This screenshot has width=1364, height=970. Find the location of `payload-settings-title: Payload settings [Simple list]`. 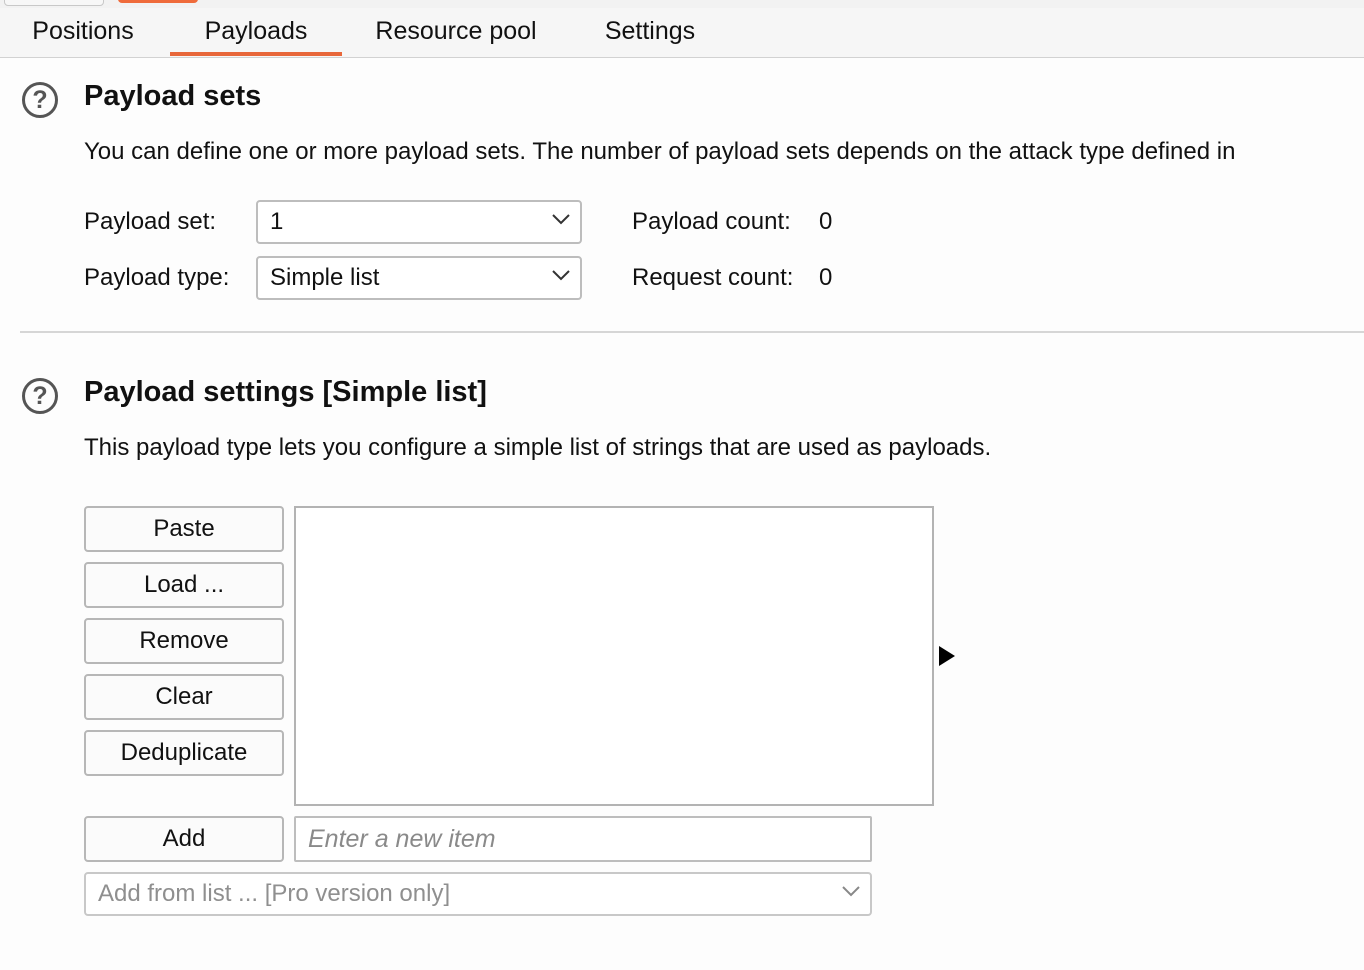

payload-settings-title: Payload settings [Simple list] is located at coordinates (285, 392).